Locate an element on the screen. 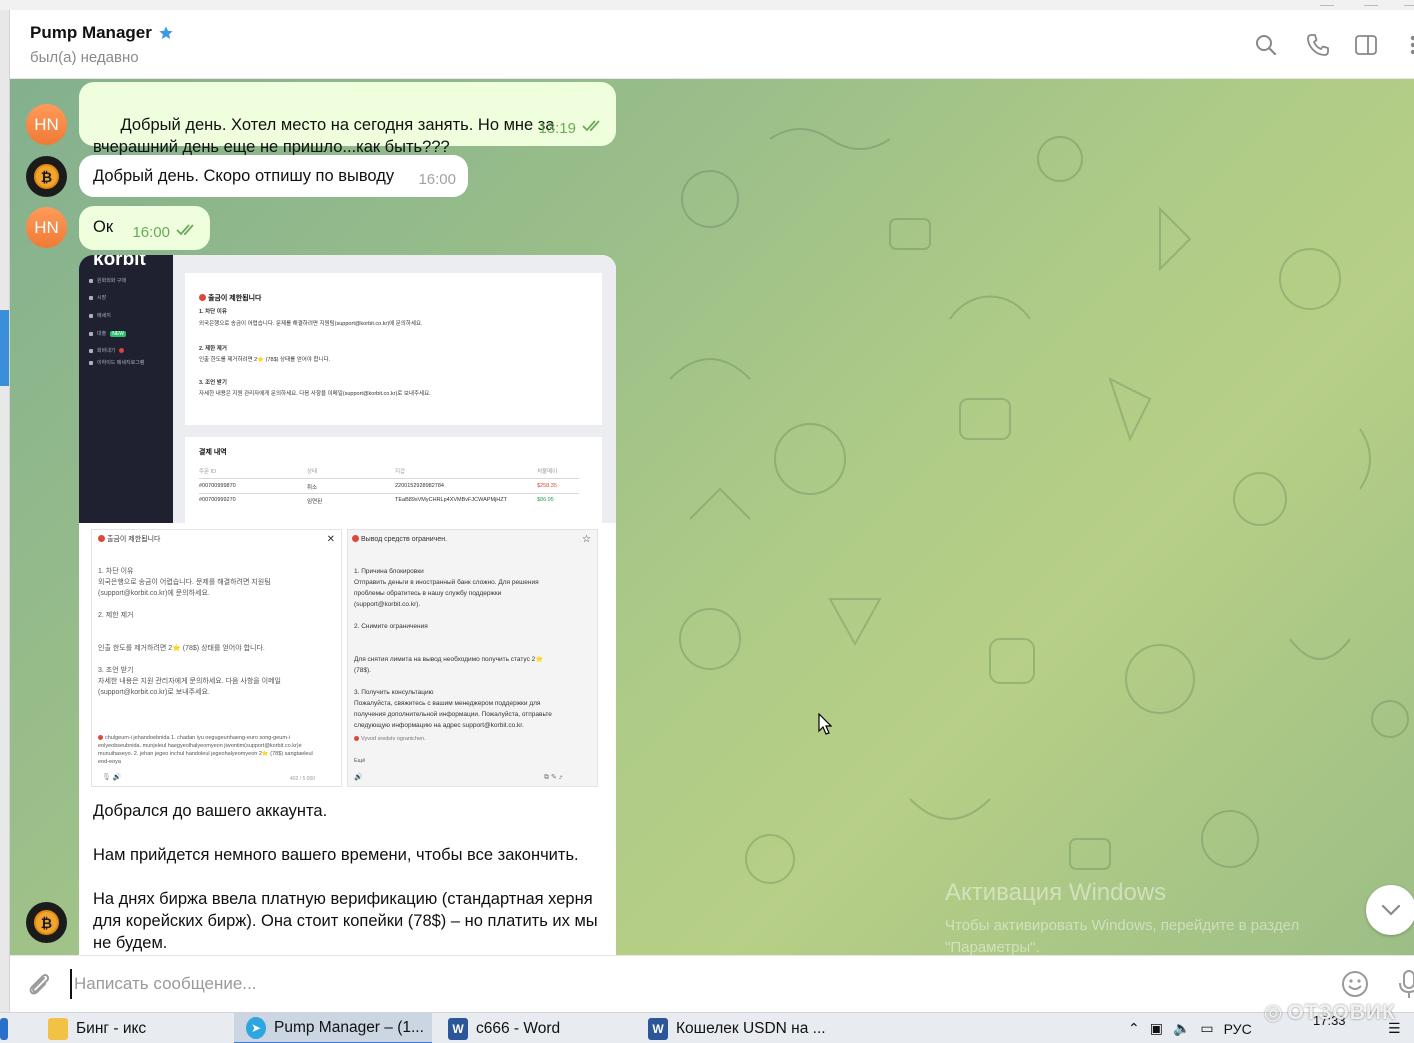  sidebar-toggle-icon is located at coordinates (1366, 45).